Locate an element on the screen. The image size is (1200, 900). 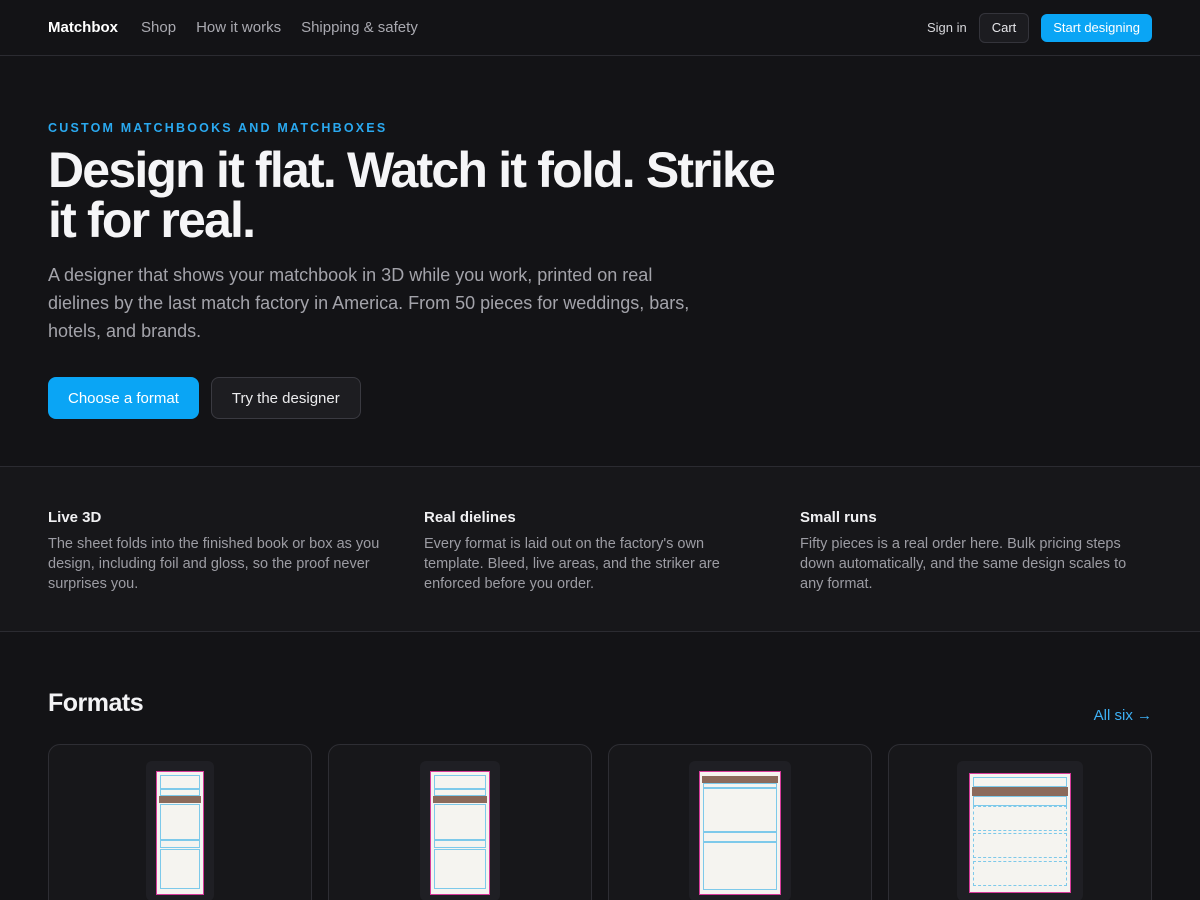
sign-in-link: Sign in is located at coordinates (947, 27).